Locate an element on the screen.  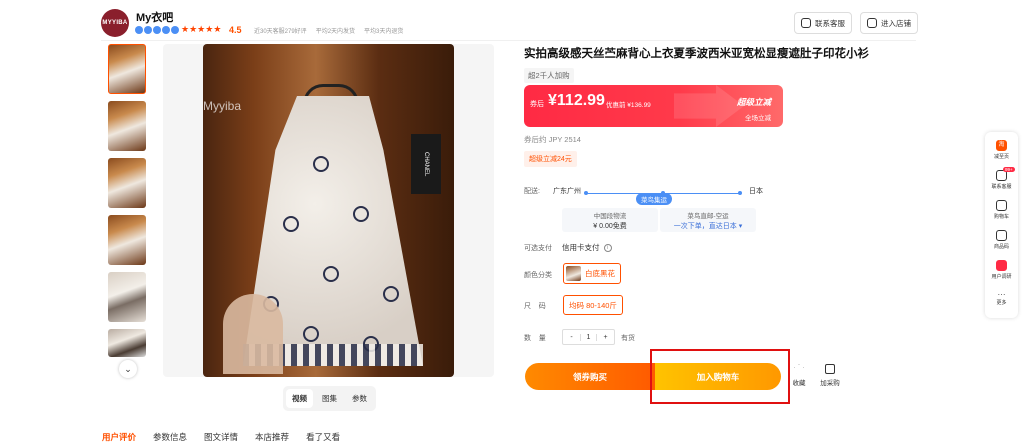
promo-subtitle: 全场立减 is located at coordinates (758, 118).